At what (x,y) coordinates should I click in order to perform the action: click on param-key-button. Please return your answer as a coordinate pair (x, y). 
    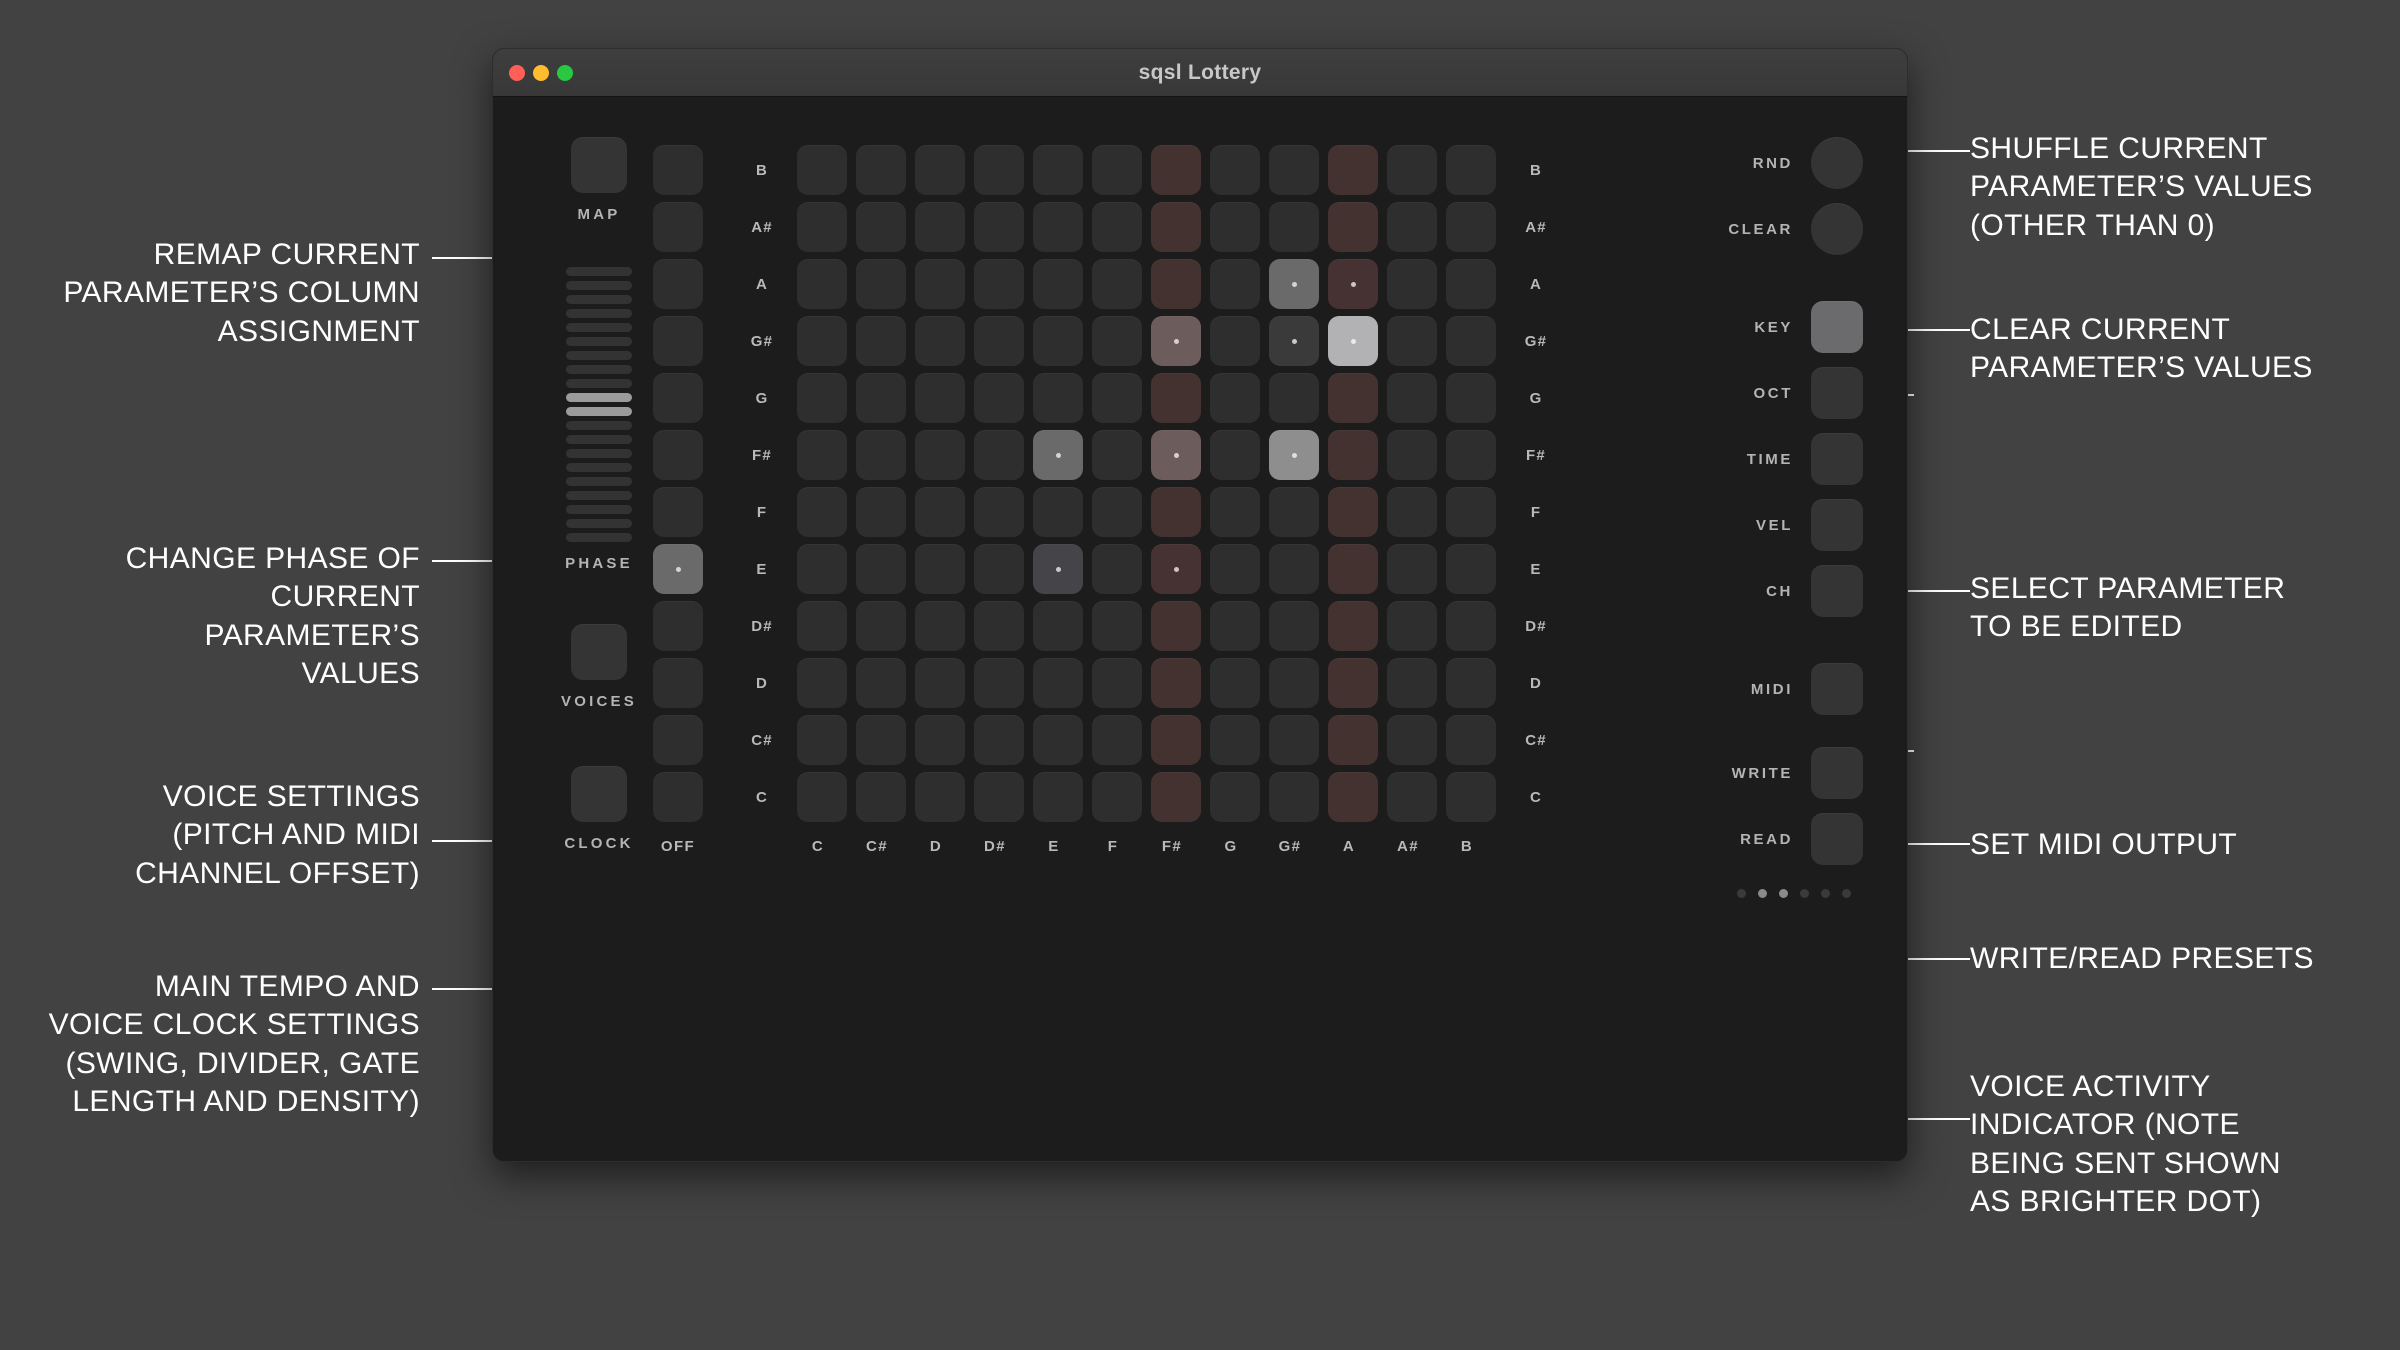
    Looking at the image, I should click on (1837, 327).